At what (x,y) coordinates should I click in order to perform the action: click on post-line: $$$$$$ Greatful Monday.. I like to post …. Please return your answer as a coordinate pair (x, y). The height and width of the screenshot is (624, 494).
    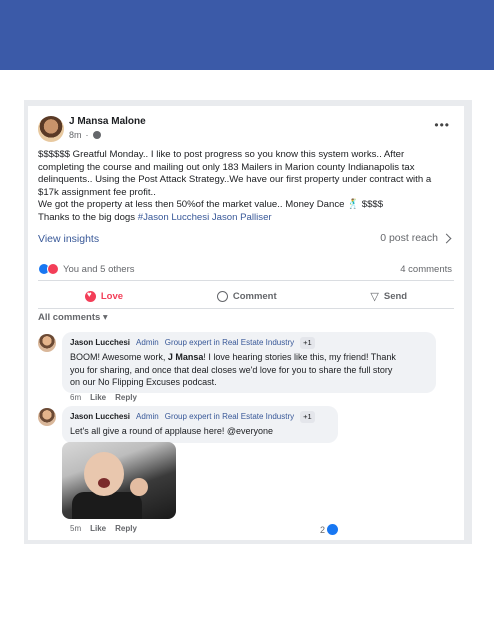
    Looking at the image, I should click on (221, 154).